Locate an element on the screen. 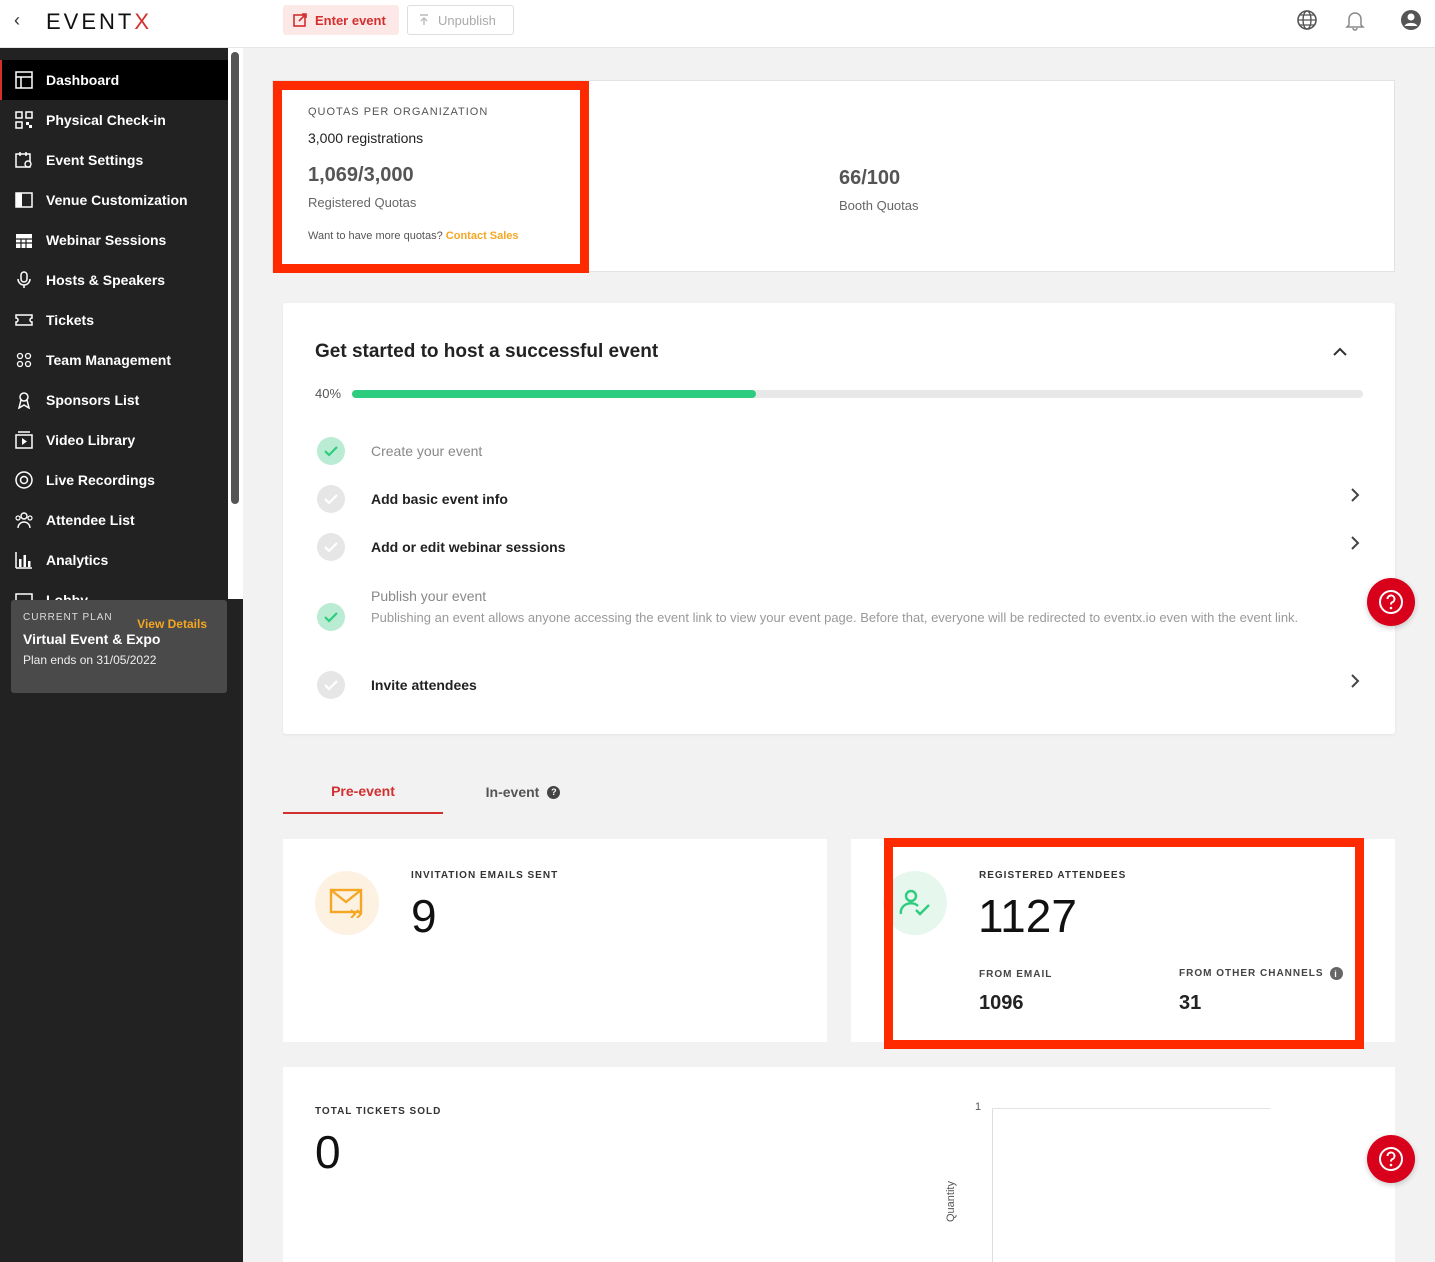 Image resolution: width=1435 pixels, height=1262 pixels. microphone-icon is located at coordinates (24, 280).